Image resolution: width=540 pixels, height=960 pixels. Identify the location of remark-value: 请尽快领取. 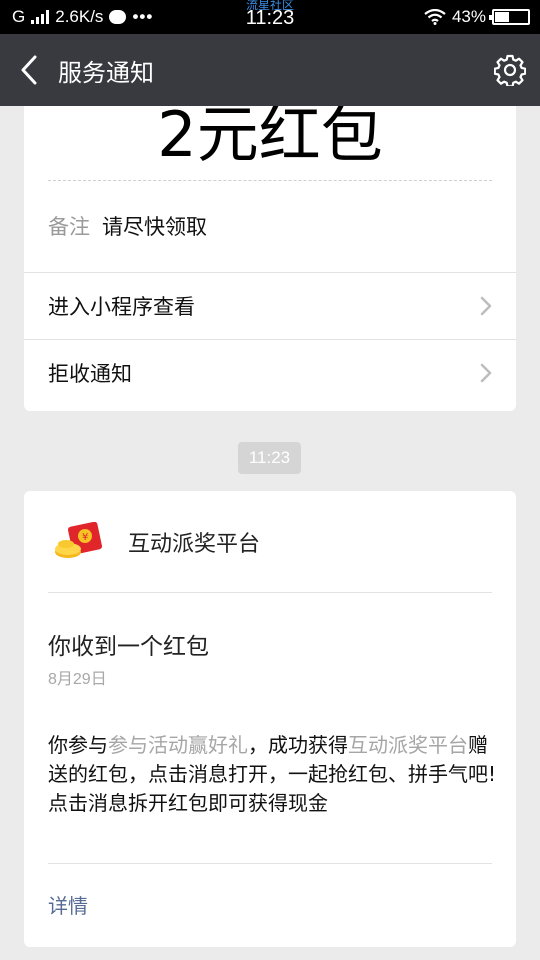
(154, 227).